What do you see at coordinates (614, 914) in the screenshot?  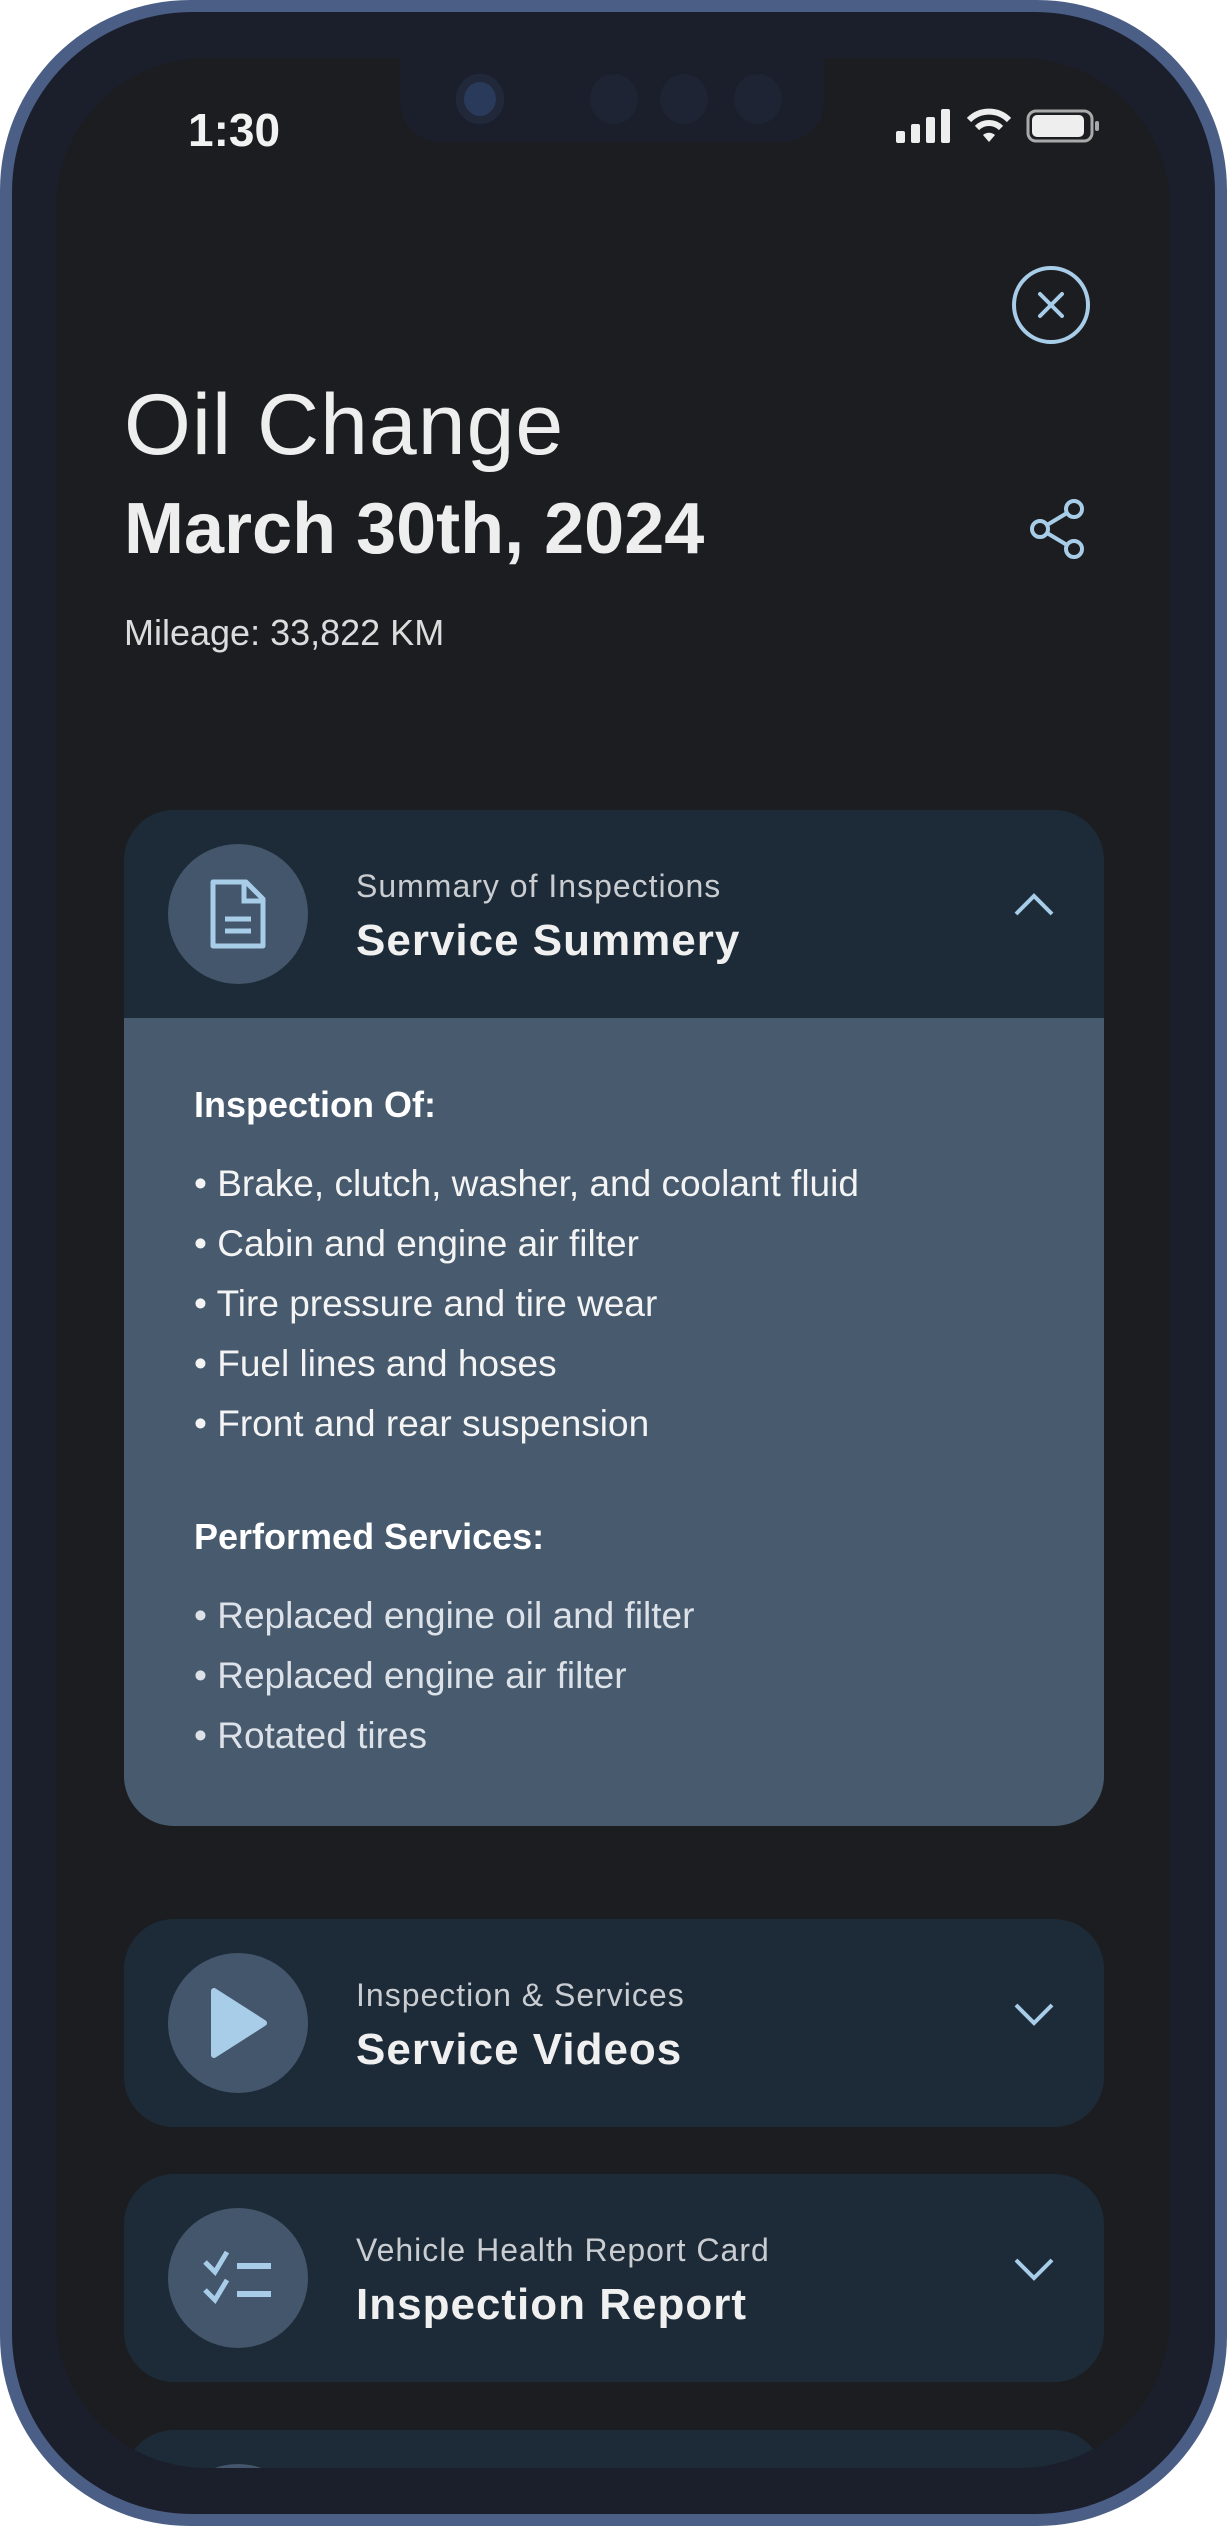 I see `service-summary-header: Summary of Inspections Service Summery` at bounding box center [614, 914].